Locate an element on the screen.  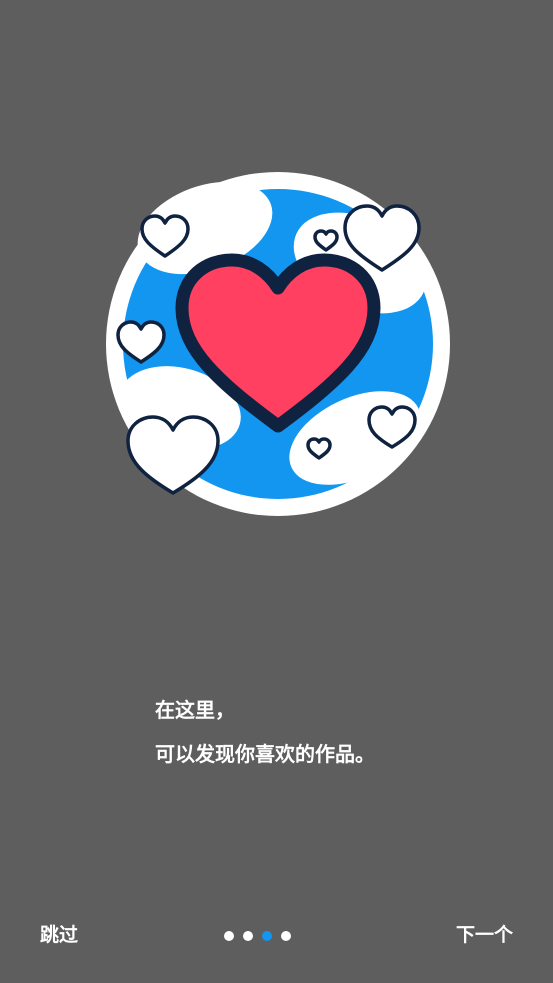
onboarding-message: 在这里， 可以发现你喜欢的作品。 is located at coordinates (265, 732).